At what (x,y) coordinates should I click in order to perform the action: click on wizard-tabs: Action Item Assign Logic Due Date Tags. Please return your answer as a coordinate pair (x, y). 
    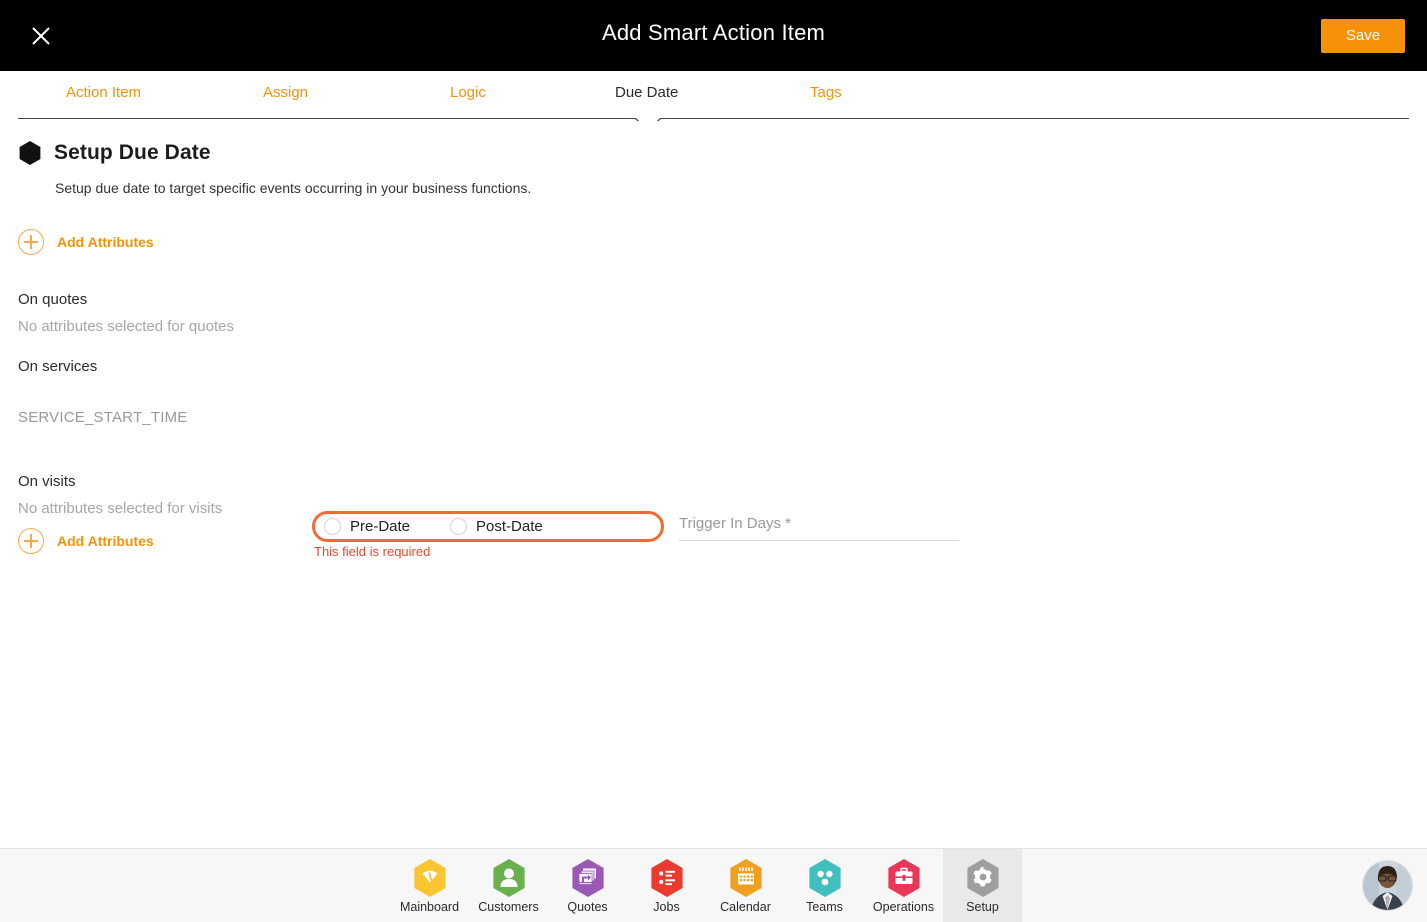
    Looking at the image, I should click on (713, 101).